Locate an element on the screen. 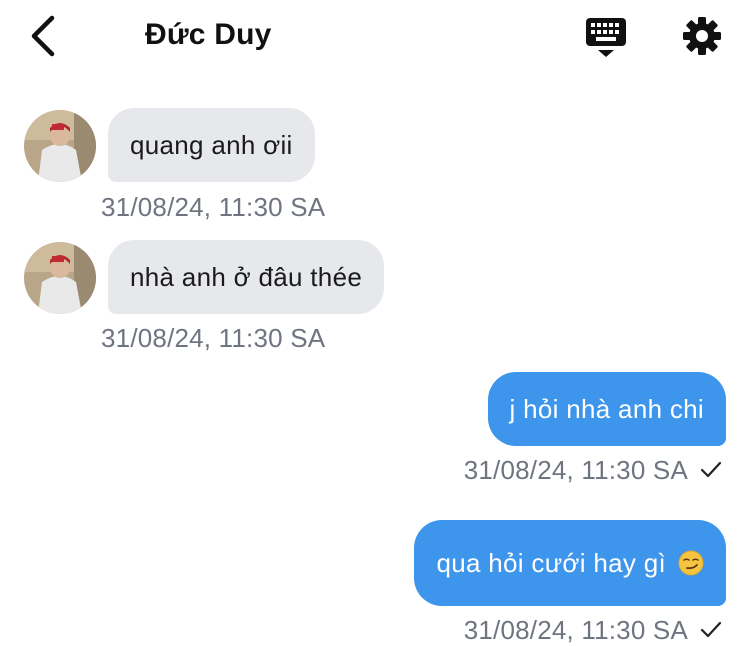 This screenshot has height=646, width=750. chat-header: Đức Duy is located at coordinates (375, 38).